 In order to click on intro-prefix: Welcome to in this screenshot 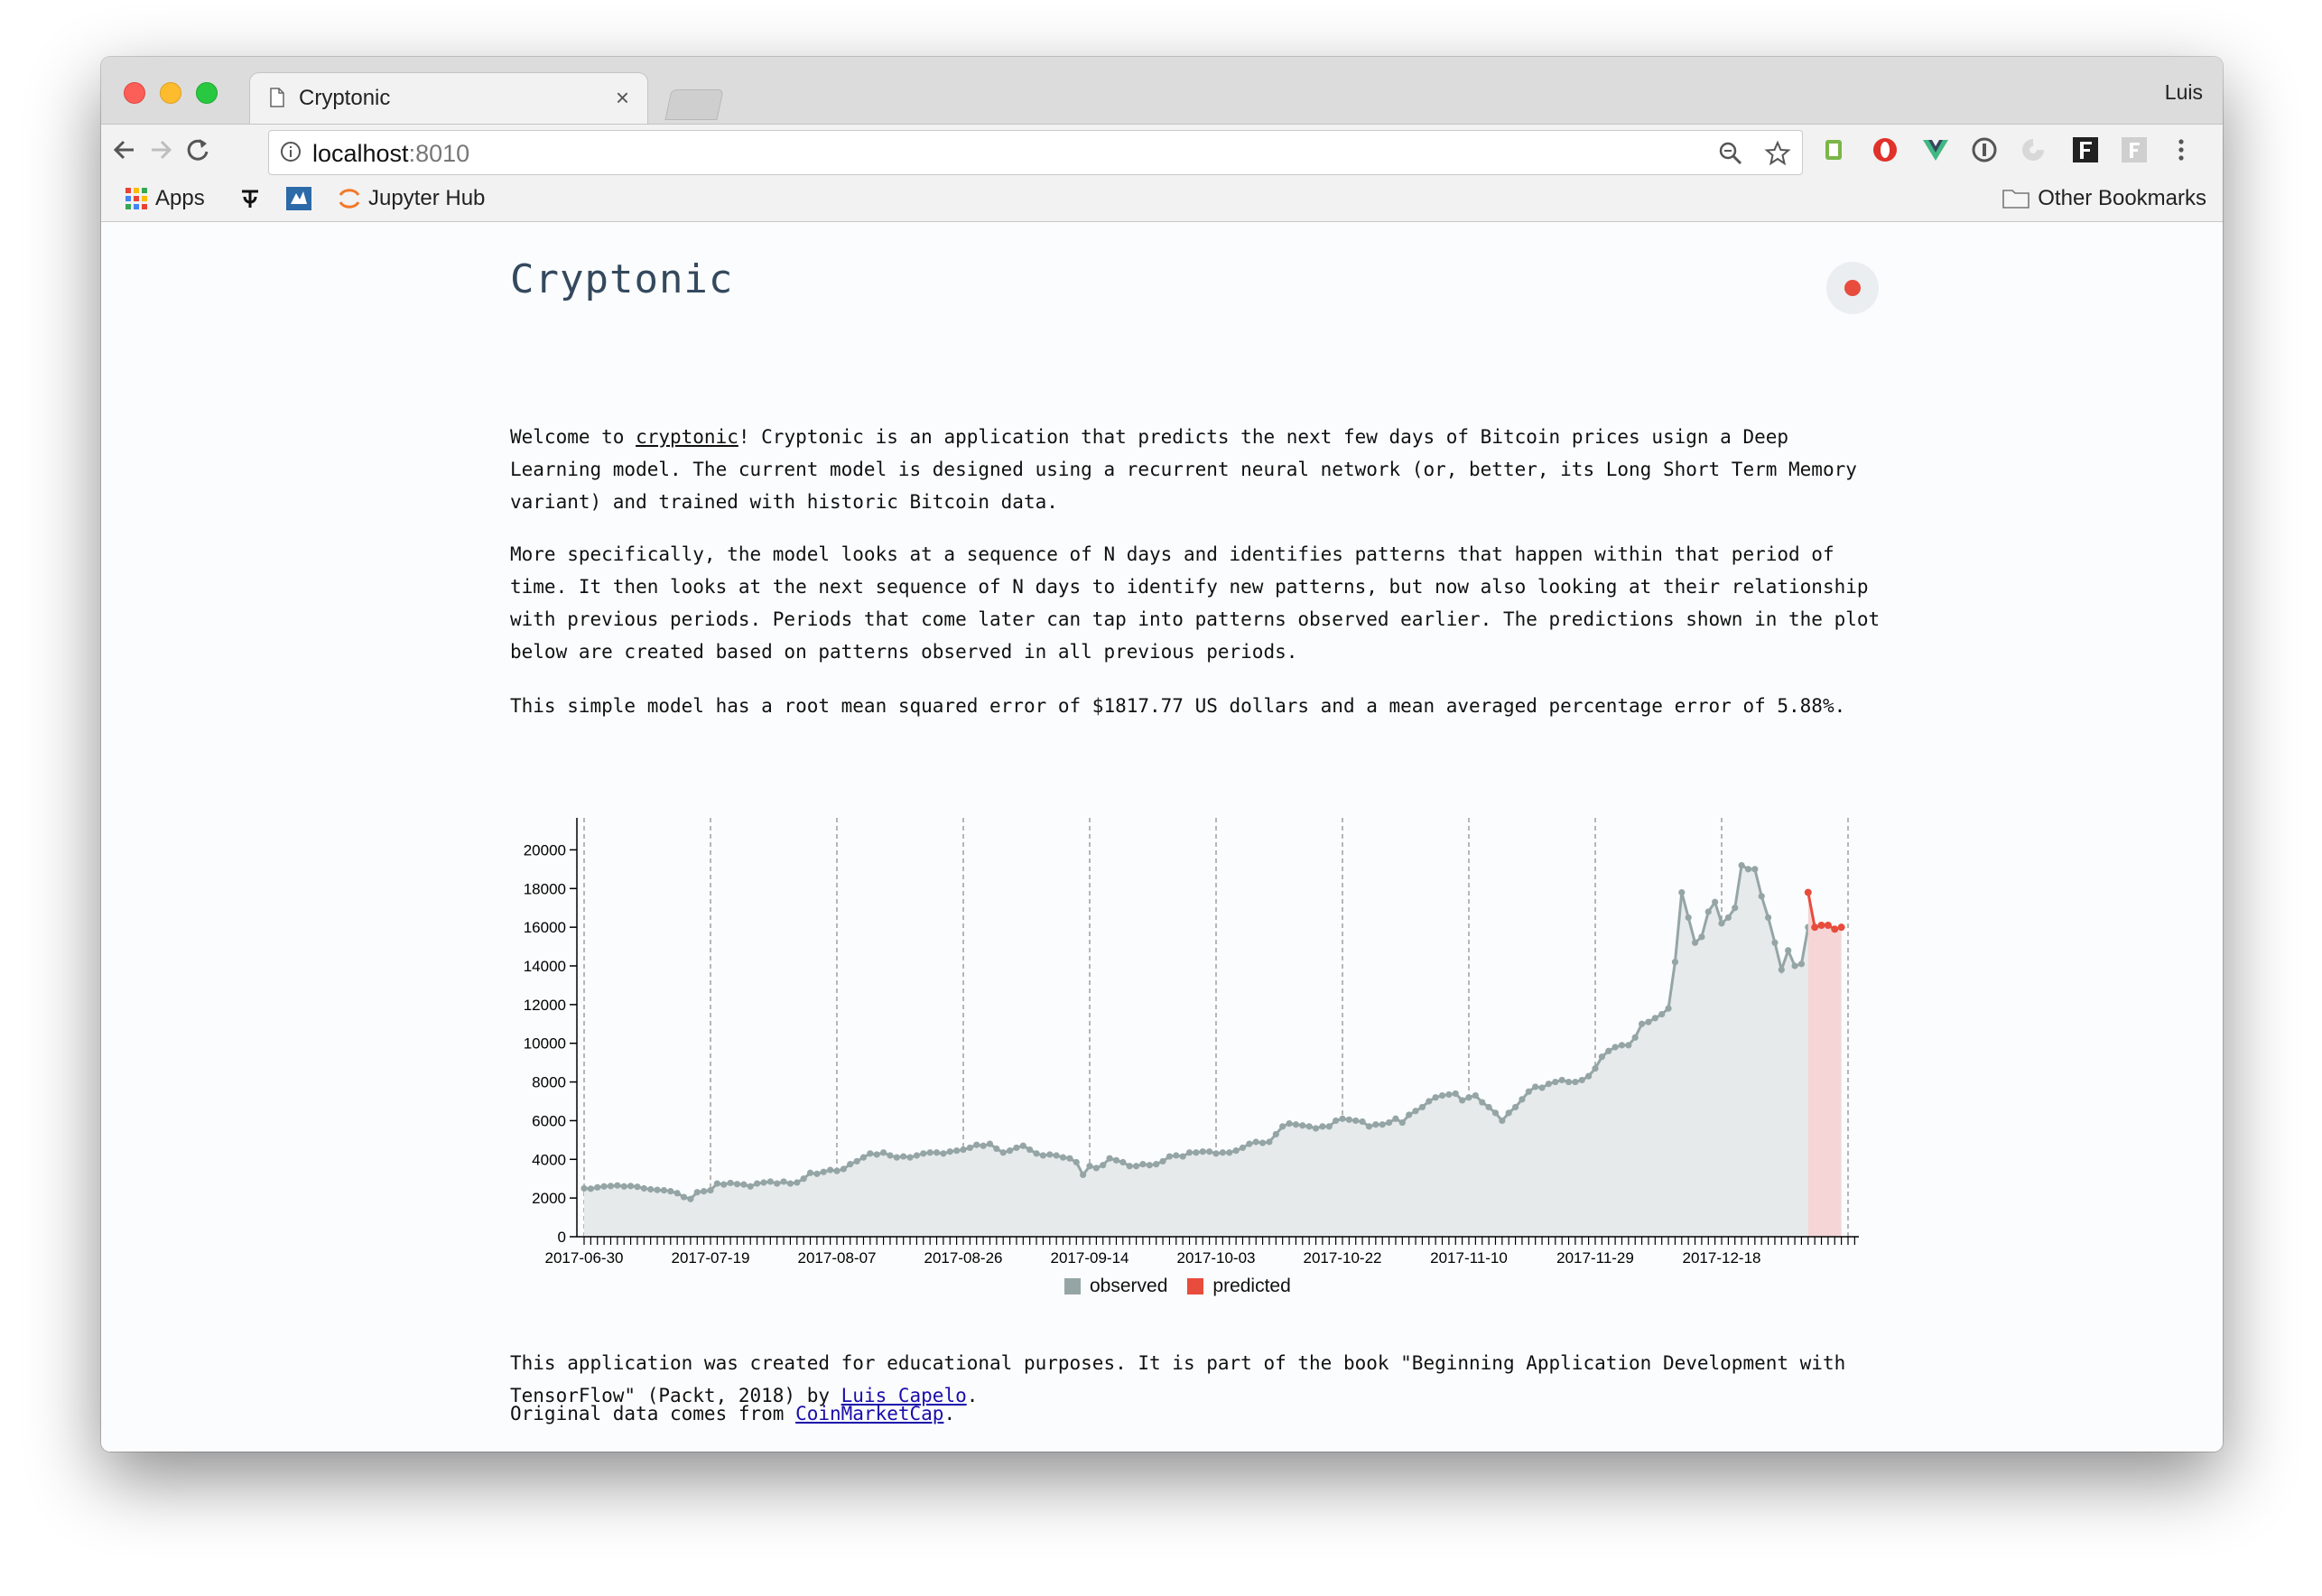, I will do `click(573, 437)`.